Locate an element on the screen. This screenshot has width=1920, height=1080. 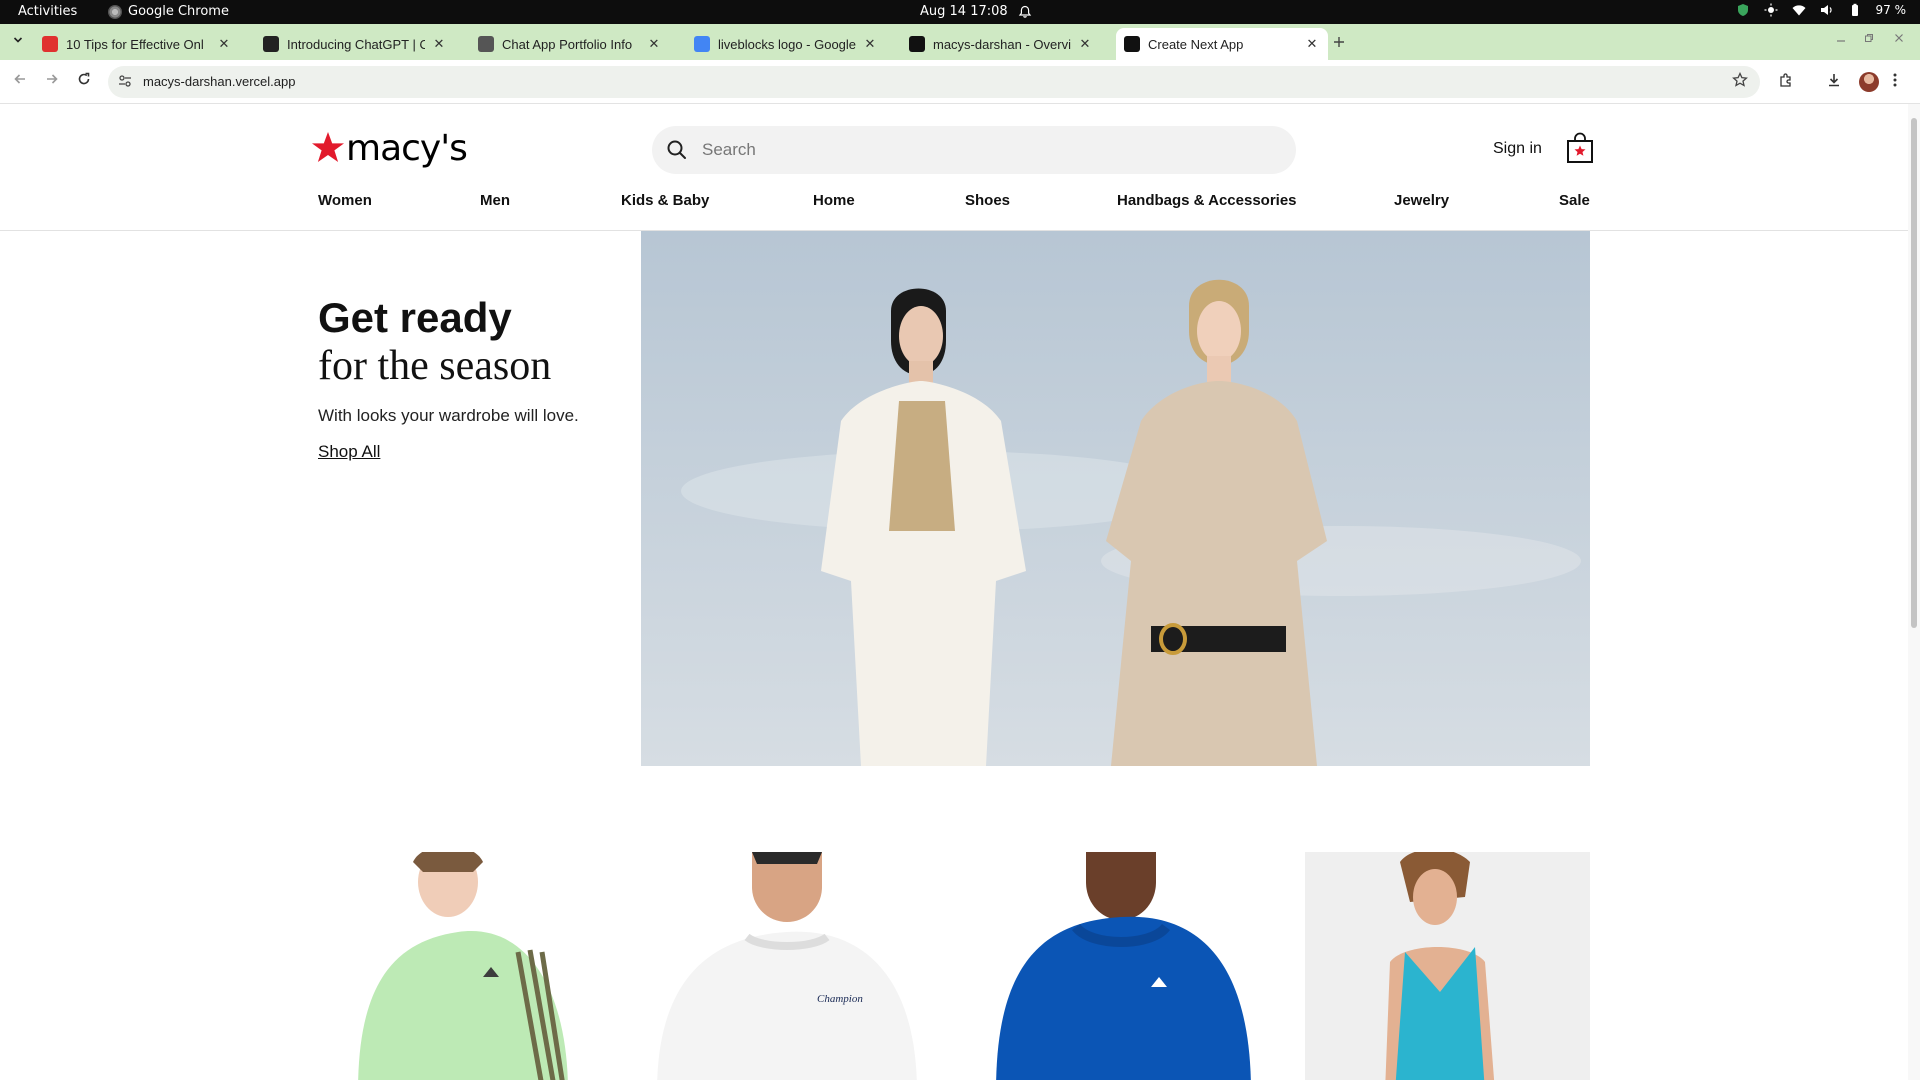
url-text: macys-darshan.vercel.app is located at coordinates (219, 81).